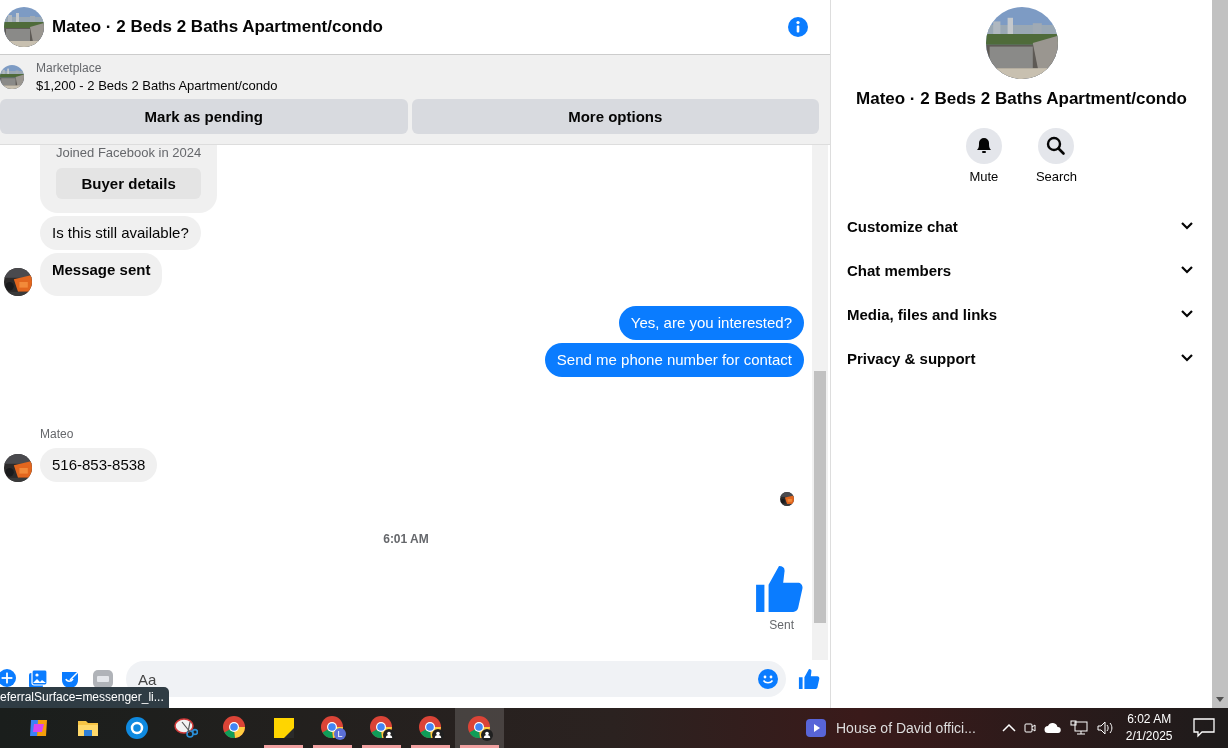  What do you see at coordinates (1052, 728) in the screenshot?
I see `cloud-icon` at bounding box center [1052, 728].